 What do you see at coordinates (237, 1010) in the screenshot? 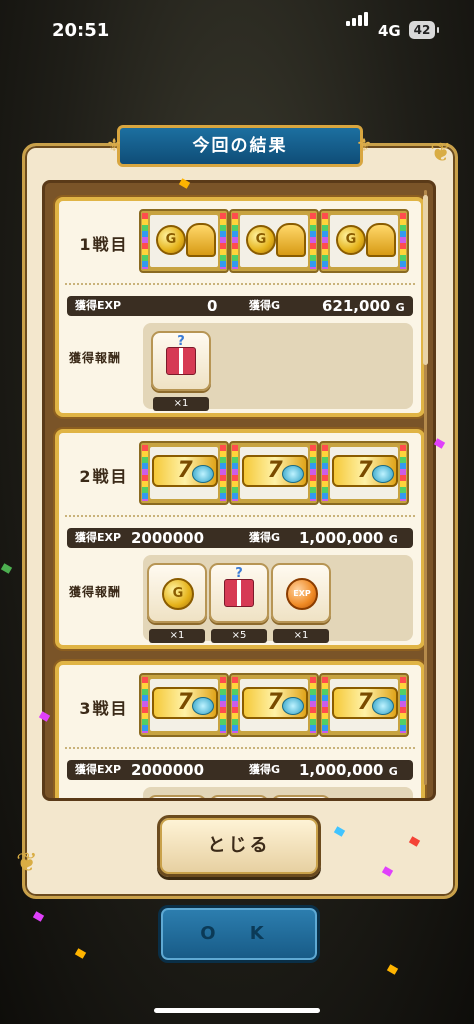
I see `home-indicator` at bounding box center [237, 1010].